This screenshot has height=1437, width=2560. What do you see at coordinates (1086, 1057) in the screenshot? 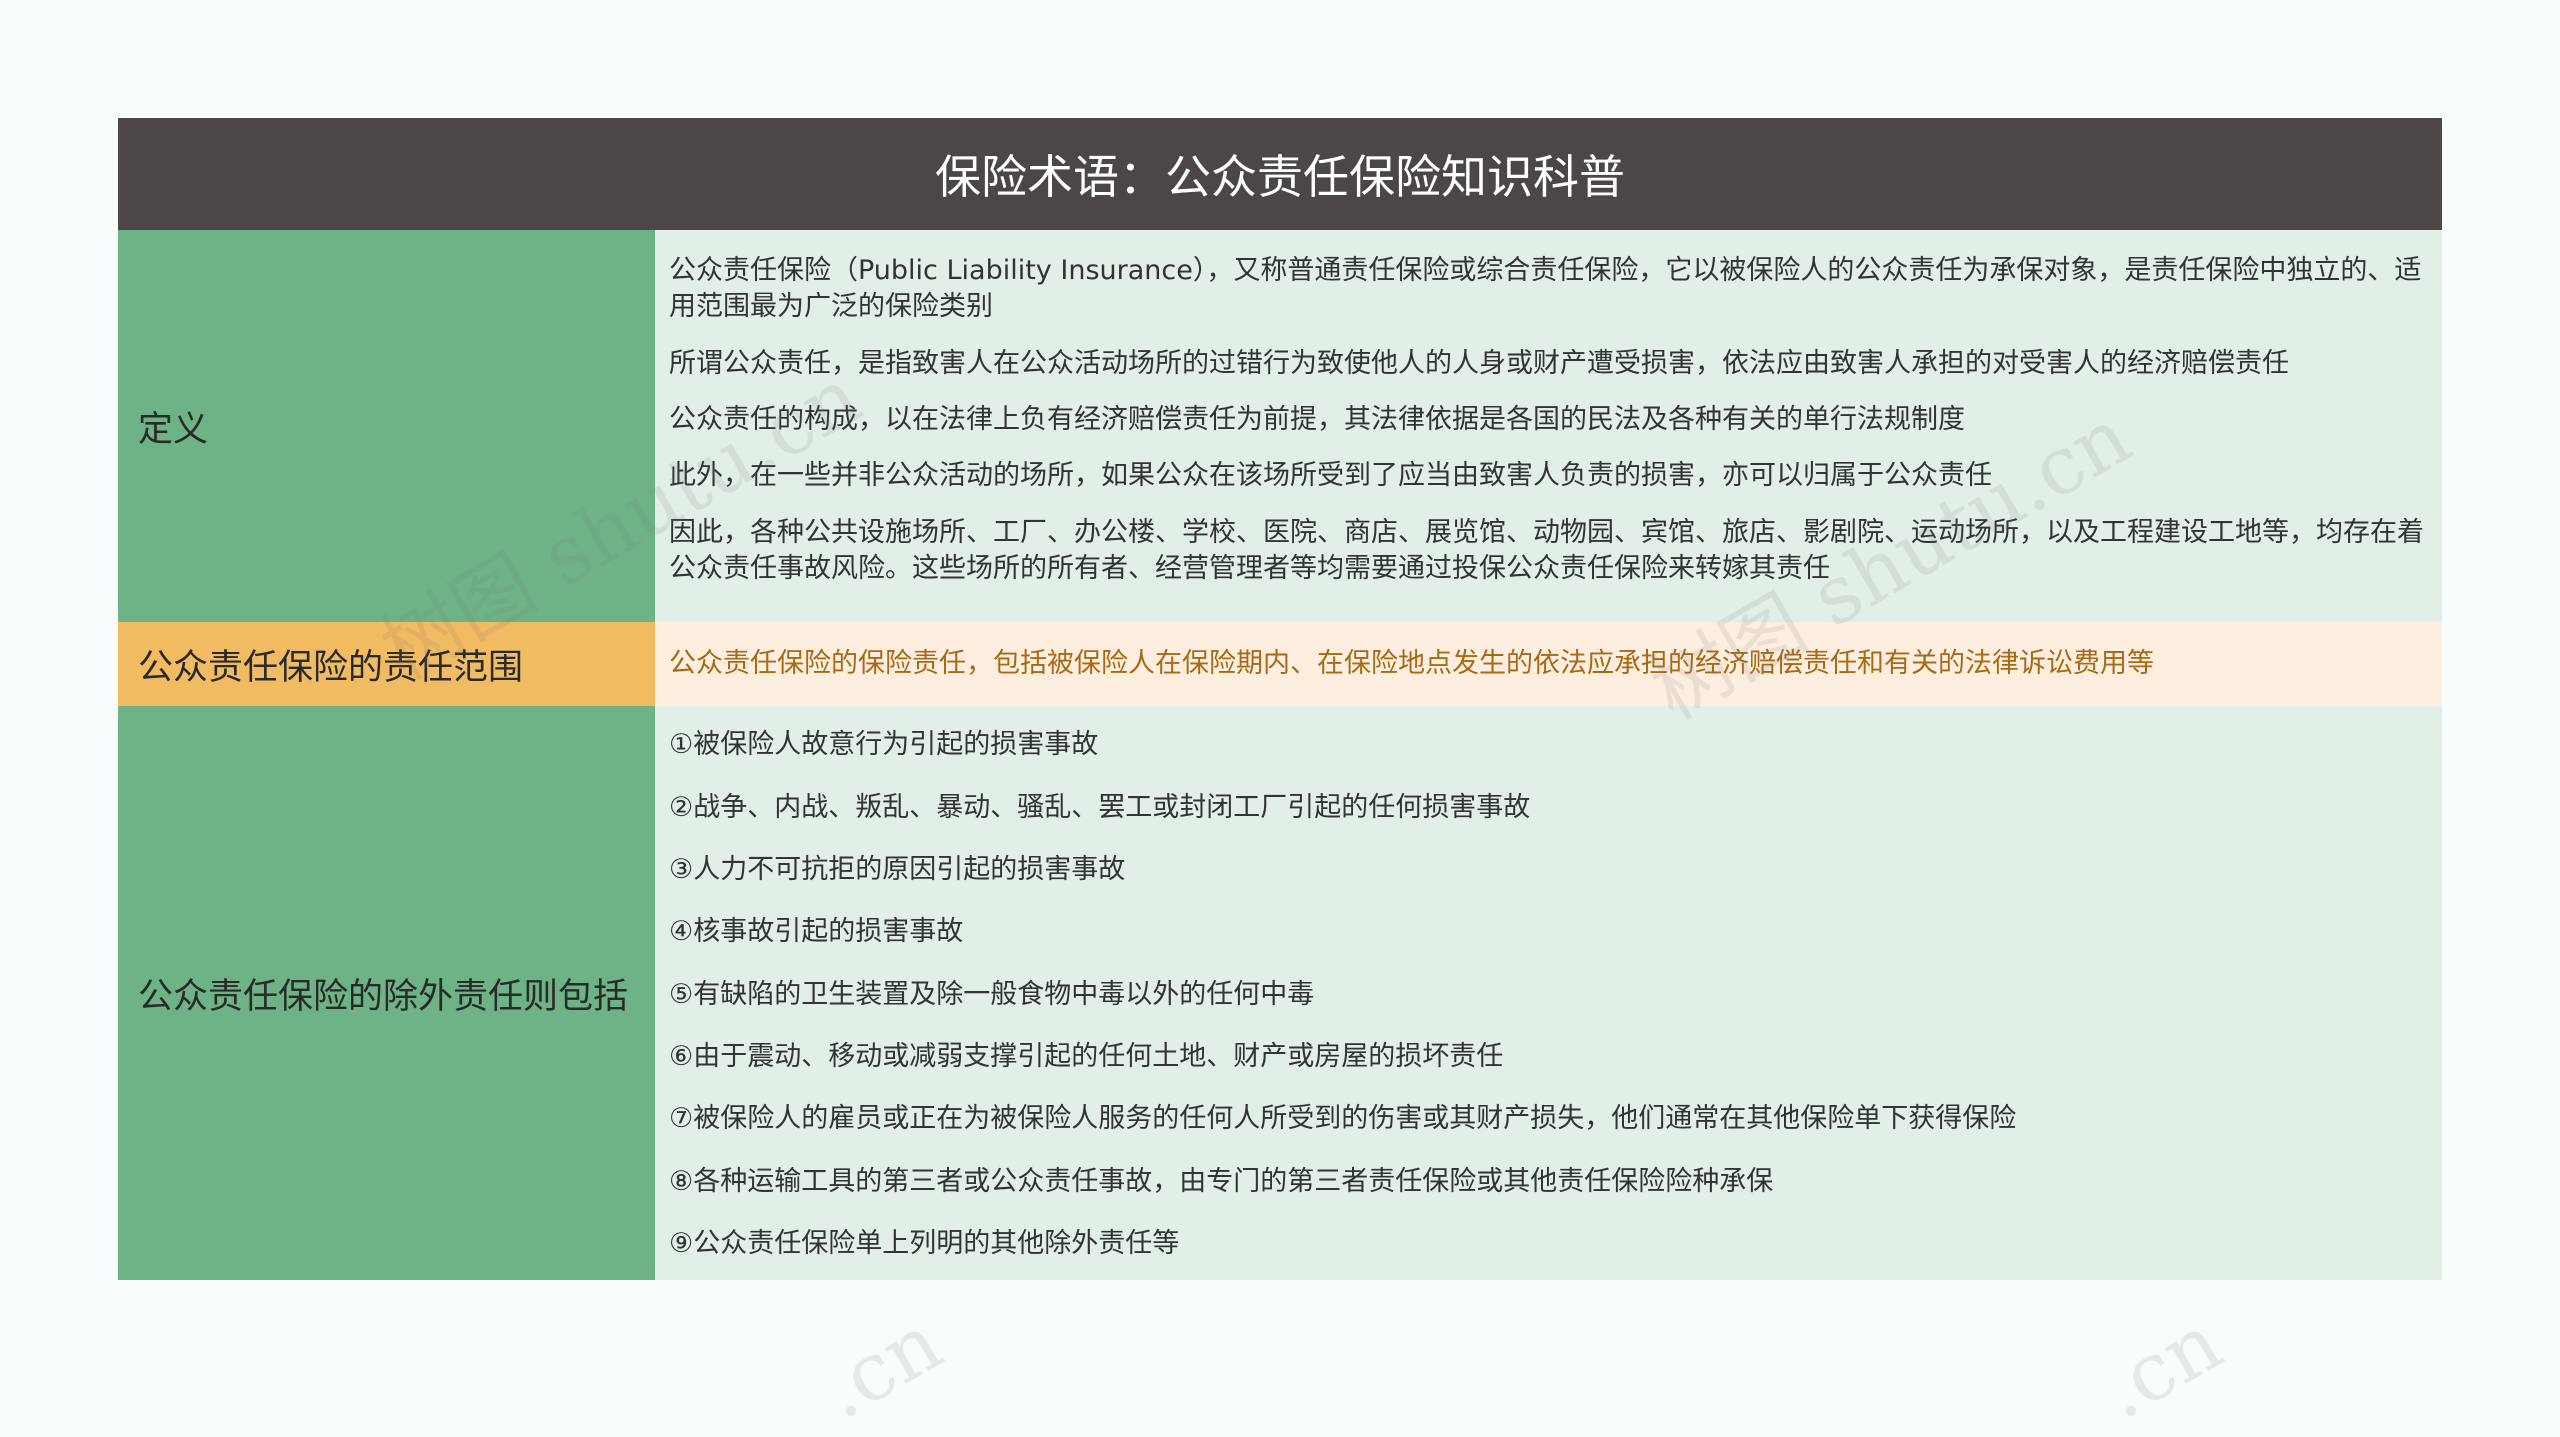
I see `list-item: ⑥由于震动、移动或减弱支撑引起的任何土地、财产或房屋的损坏责任` at bounding box center [1086, 1057].